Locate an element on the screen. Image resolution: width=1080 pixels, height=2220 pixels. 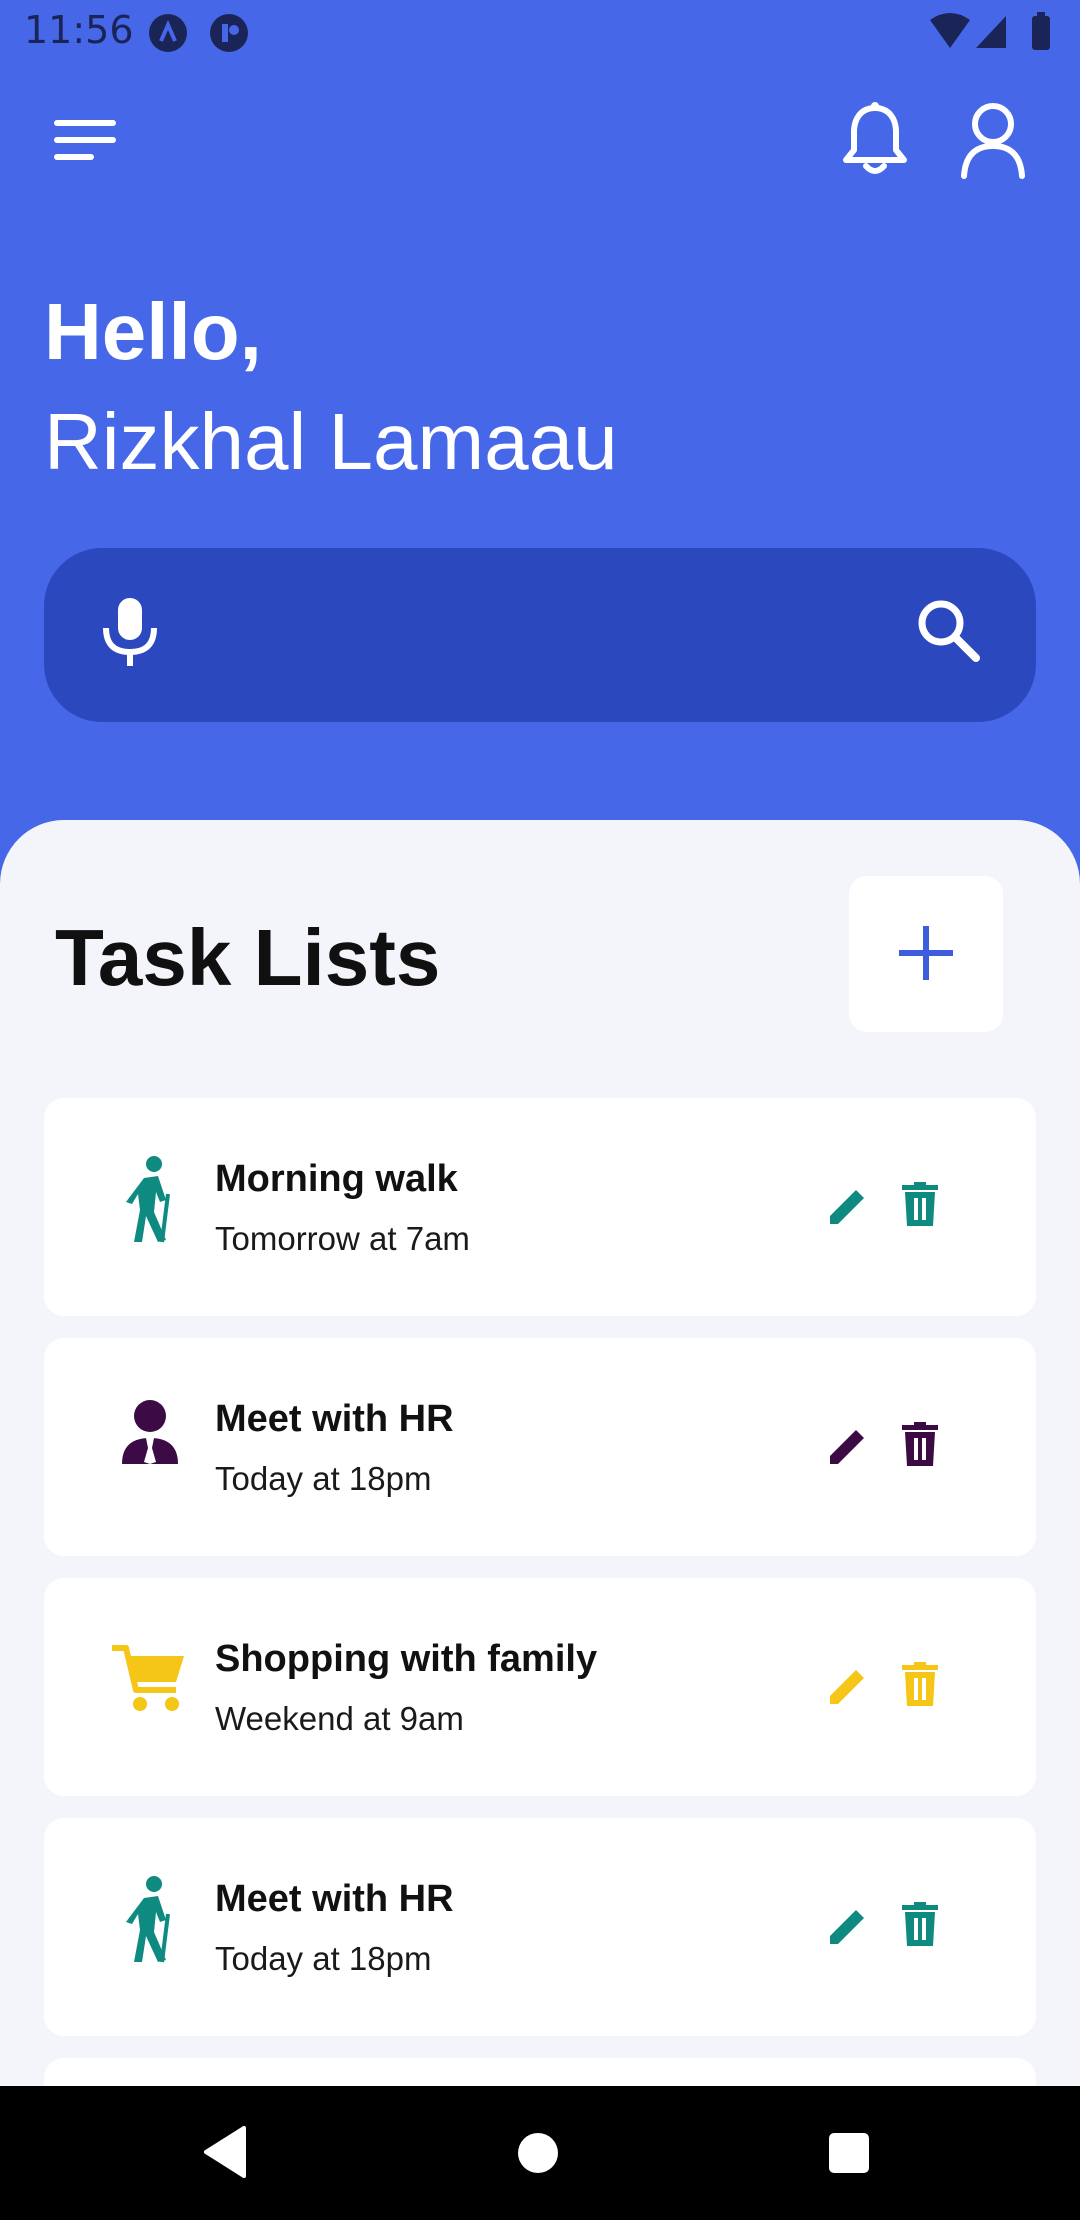
plus-icon is located at coordinates (926, 953).